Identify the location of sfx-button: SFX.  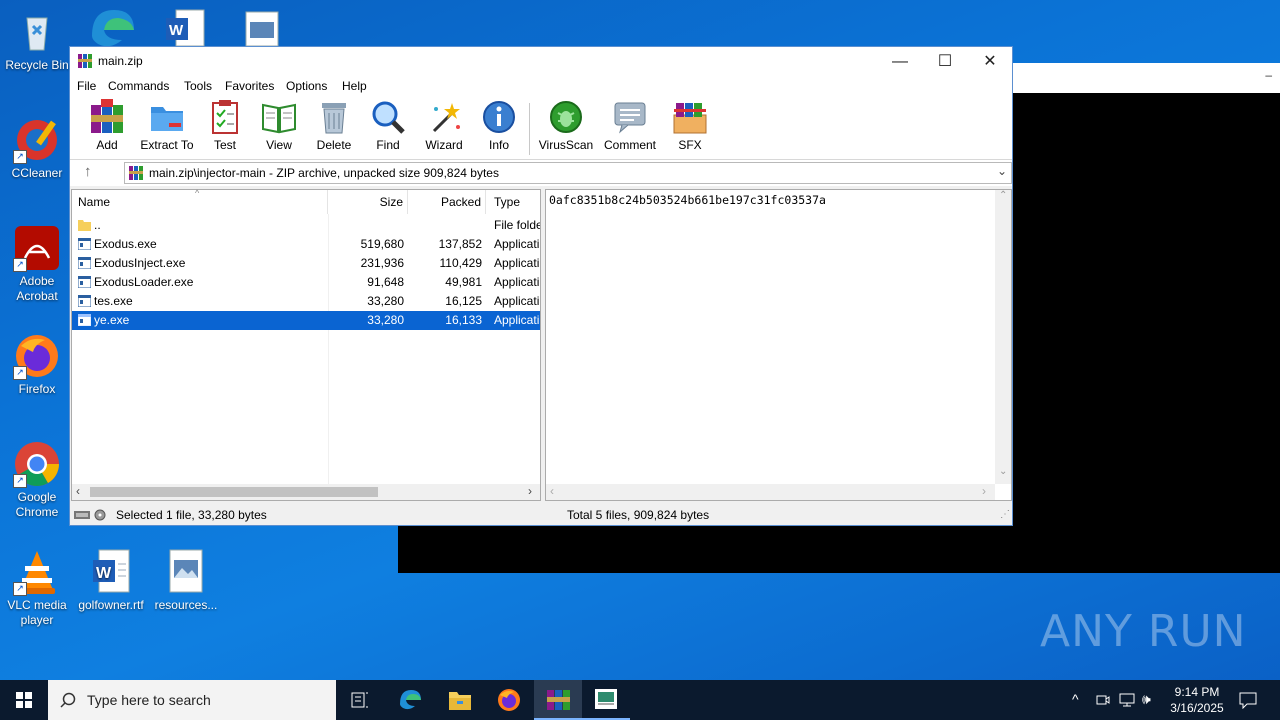
(690, 125).